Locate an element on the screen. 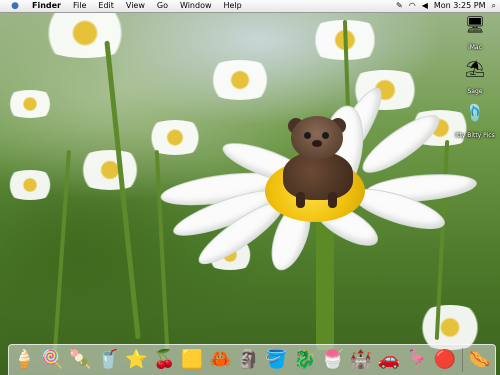 This screenshot has height=375, width=500. dock: 🍦 🍭 🍡 🥤 ⭐ 🍒 🟨 🦀 🗿 🪣 🐉 🍧 🏰 🚗 🦩 🔴 🌭 is located at coordinates (252, 359).